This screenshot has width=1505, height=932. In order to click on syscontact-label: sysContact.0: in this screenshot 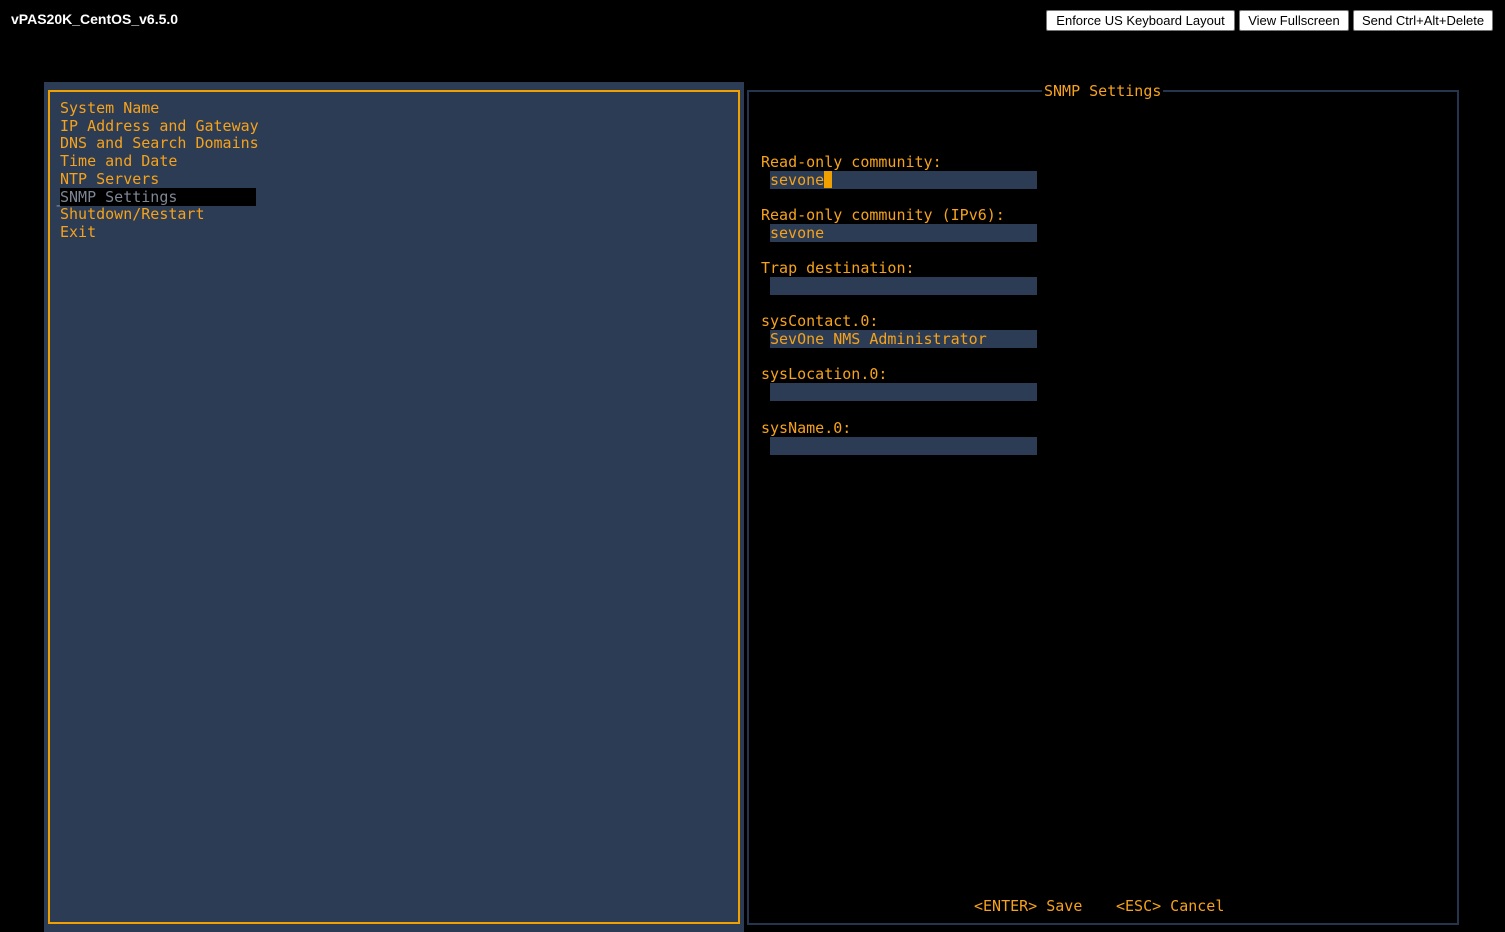, I will do `click(820, 321)`.